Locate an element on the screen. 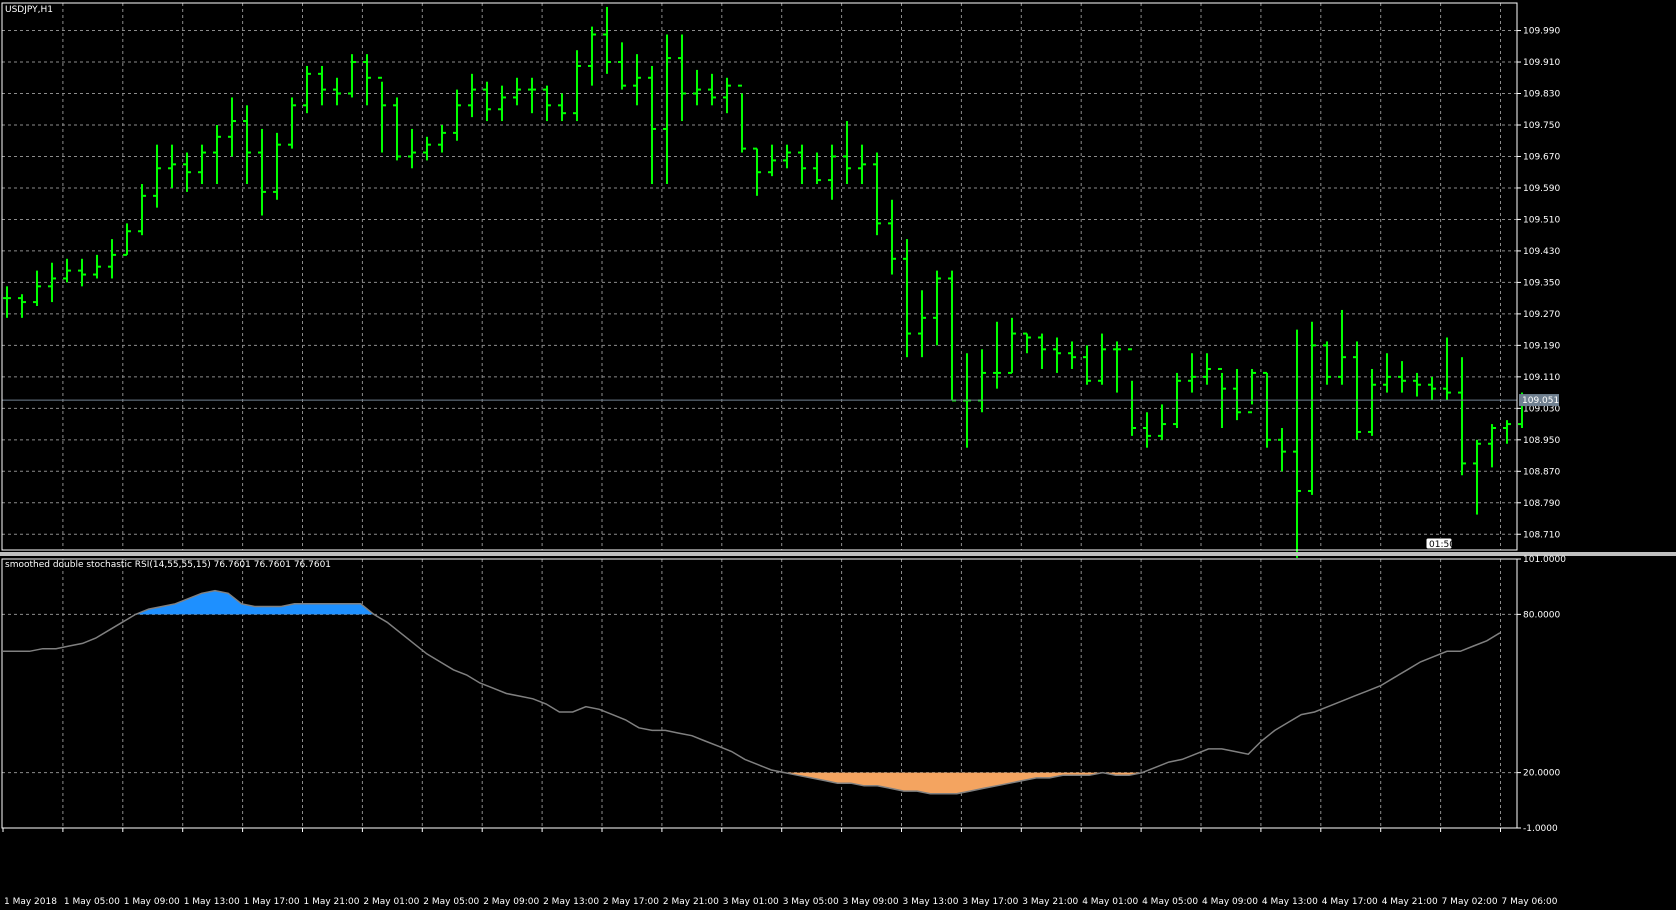 The image size is (1676, 910). price-tick-label: 109.990 is located at coordinates (1541, 32).